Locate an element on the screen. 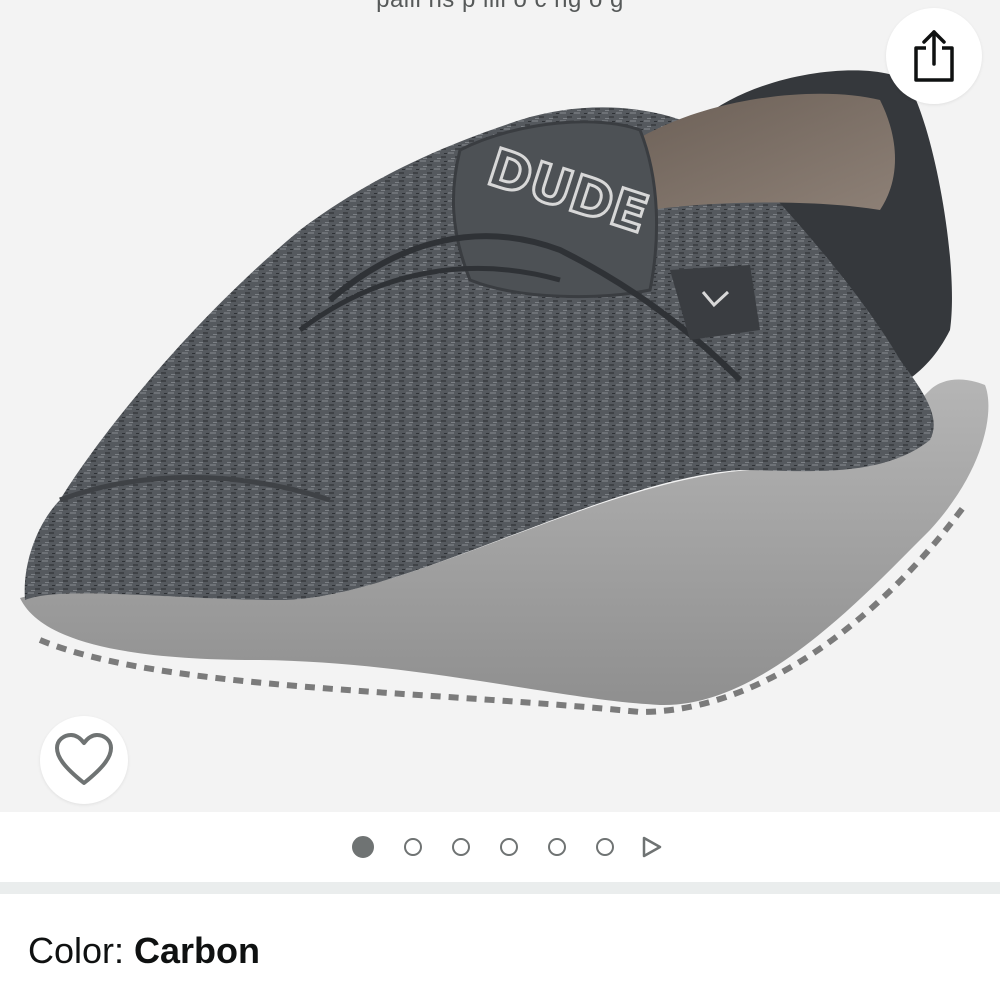  video-play-button is located at coordinates (652, 847).